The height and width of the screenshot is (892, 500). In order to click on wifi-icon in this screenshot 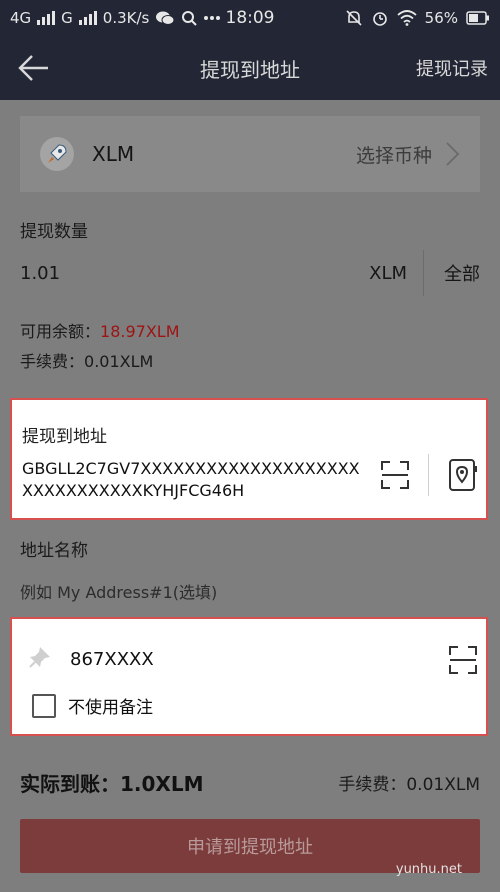, I will do `click(407, 18)`.